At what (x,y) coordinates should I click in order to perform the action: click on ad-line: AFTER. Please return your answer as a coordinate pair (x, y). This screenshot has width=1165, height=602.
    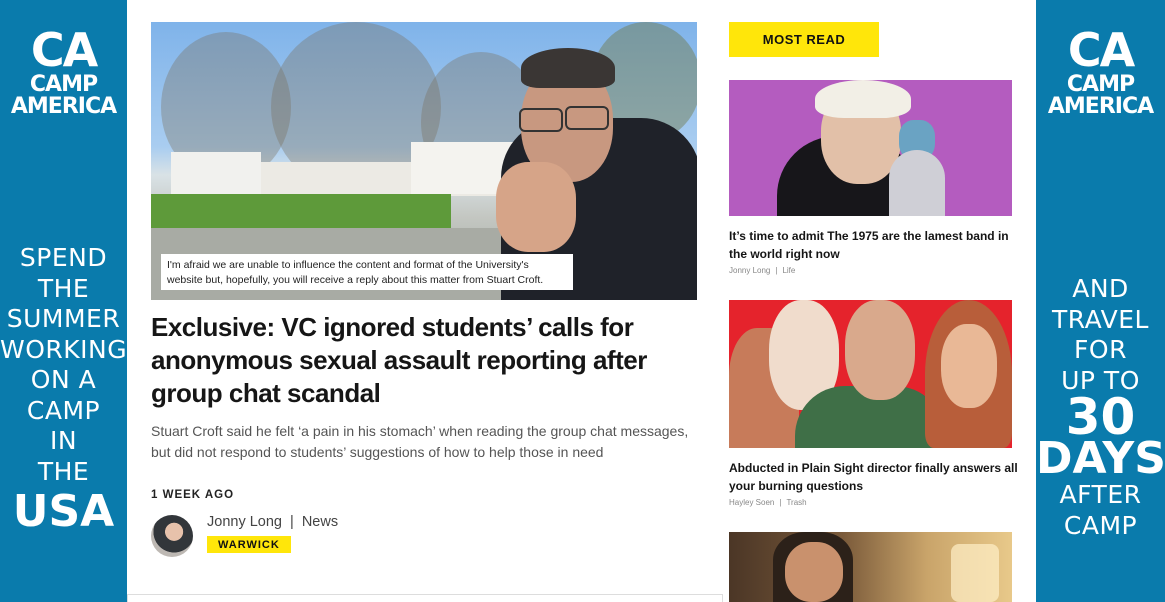
    Looking at the image, I should click on (1100, 494).